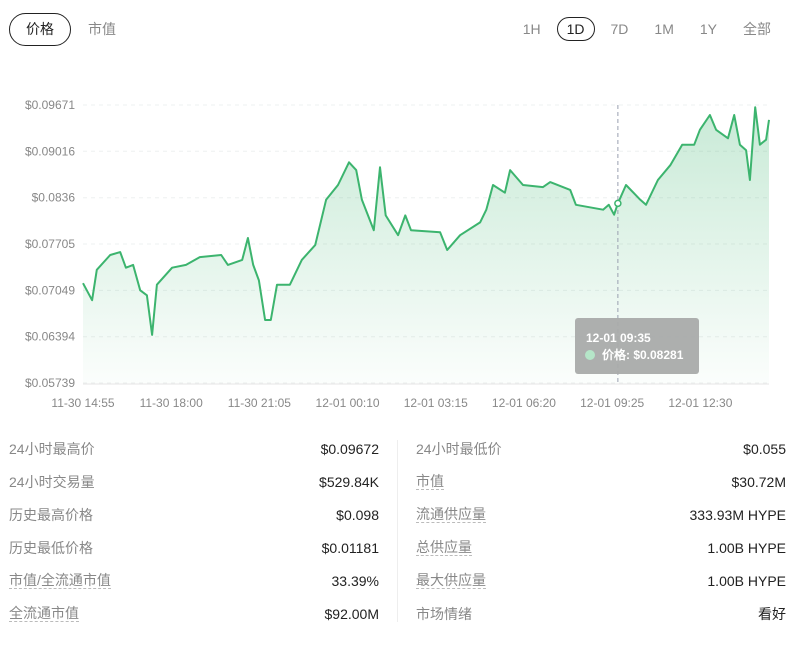 The width and height of the screenshot is (791, 649). Describe the element at coordinates (50, 244) in the screenshot. I see `y-tick-label: $0.07705` at that location.